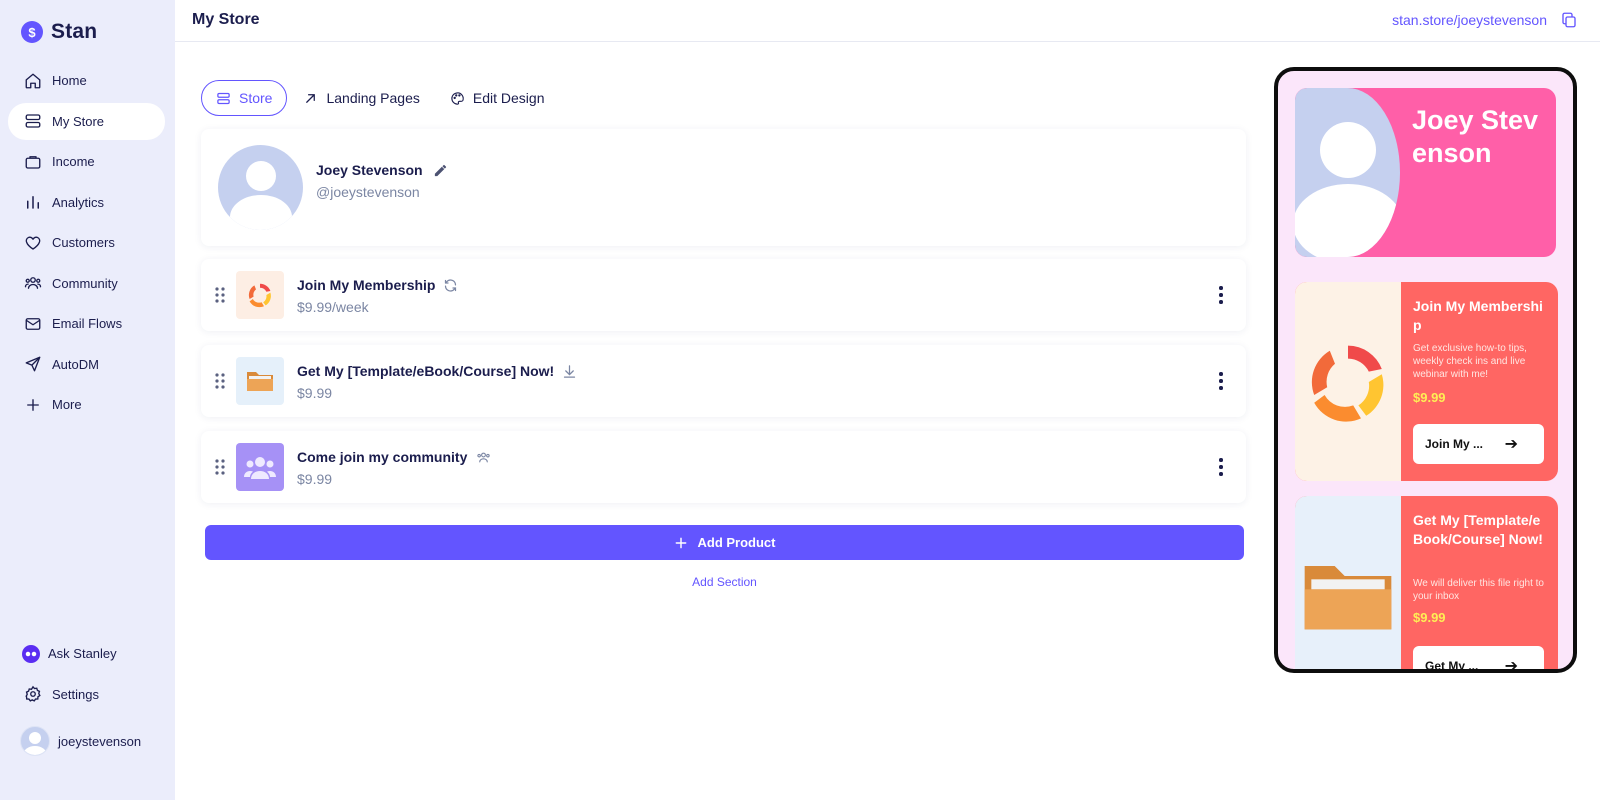 Image resolution: width=1600 pixels, height=800 pixels. I want to click on sidebar-item-my-store: My Store, so click(86, 121).